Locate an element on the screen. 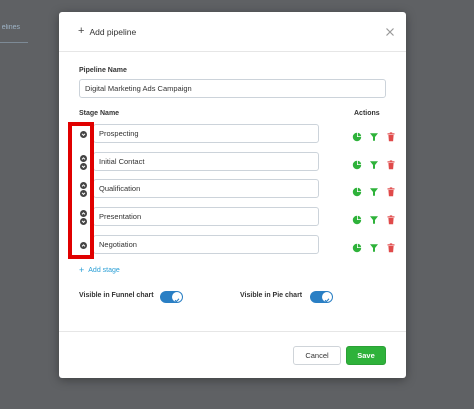  pipeline-name-label: Pipeline Name is located at coordinates (103, 70).